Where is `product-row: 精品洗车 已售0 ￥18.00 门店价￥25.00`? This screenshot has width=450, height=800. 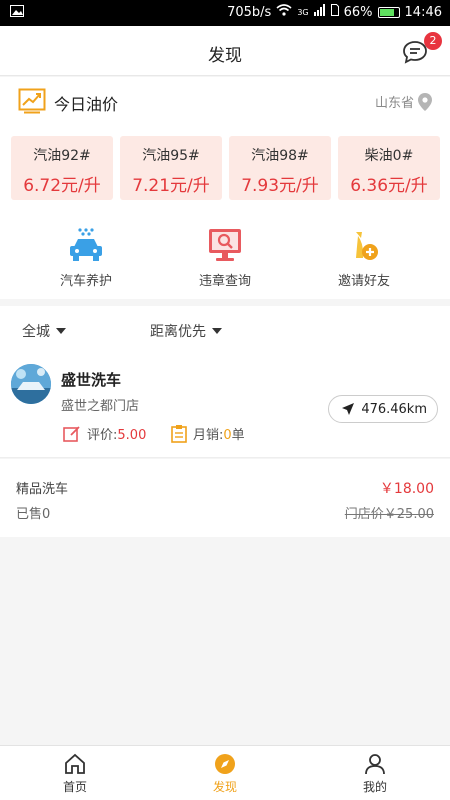 product-row: 精品洗车 已售0 ￥18.00 门店价￥25.00 is located at coordinates (225, 498).